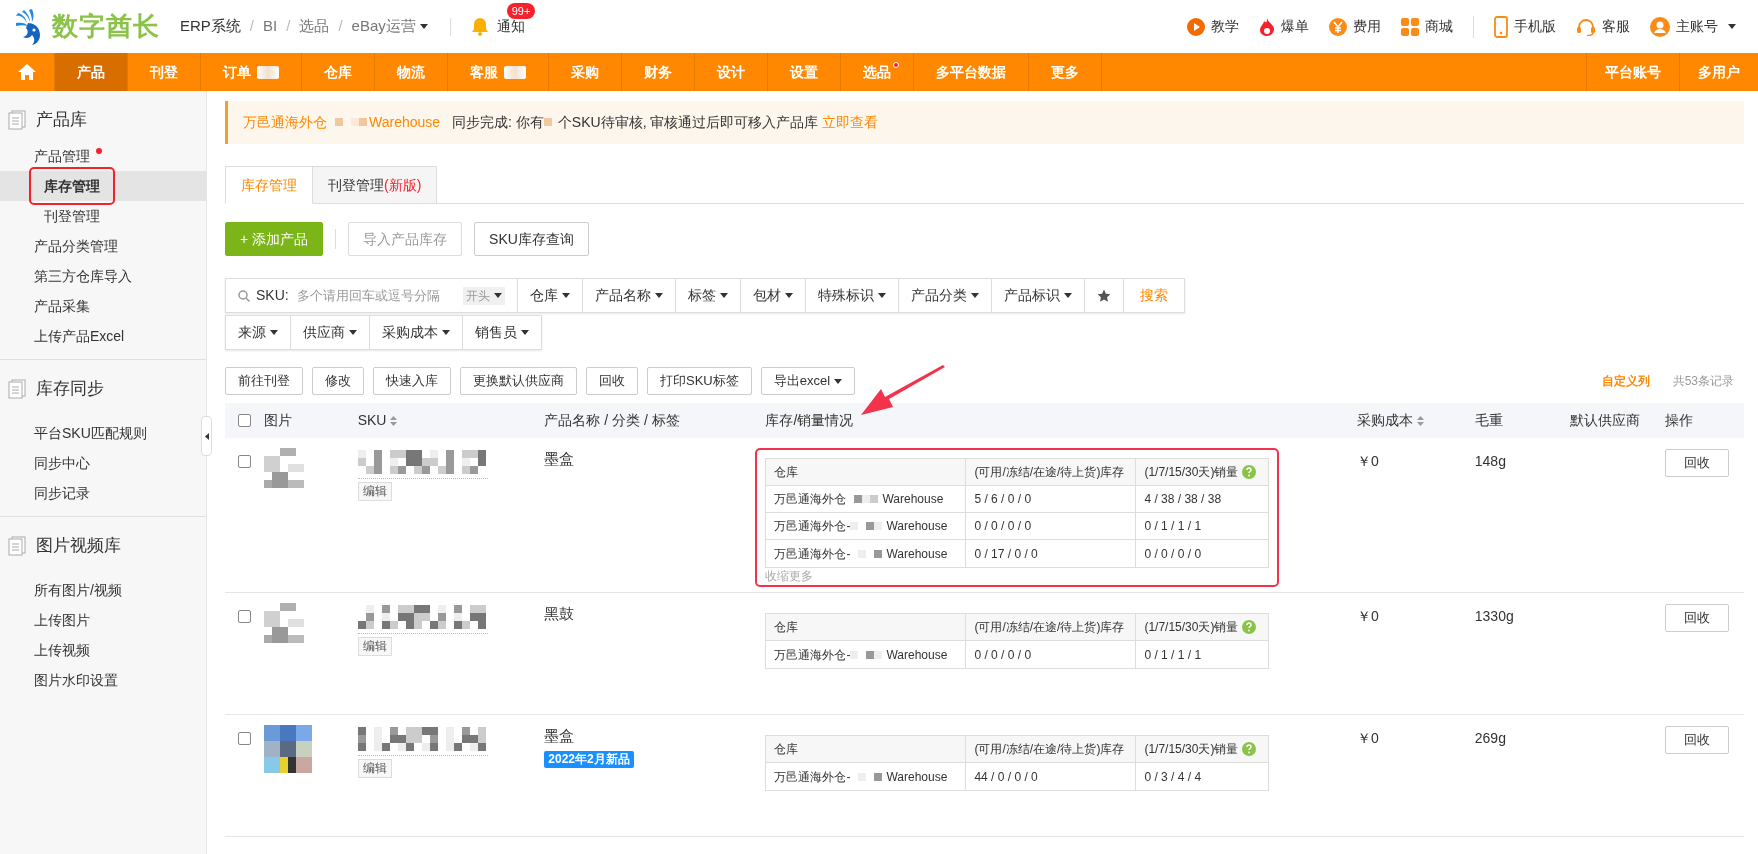  What do you see at coordinates (808, 381) in the screenshot?
I see `action-button: 导出excel` at bounding box center [808, 381].